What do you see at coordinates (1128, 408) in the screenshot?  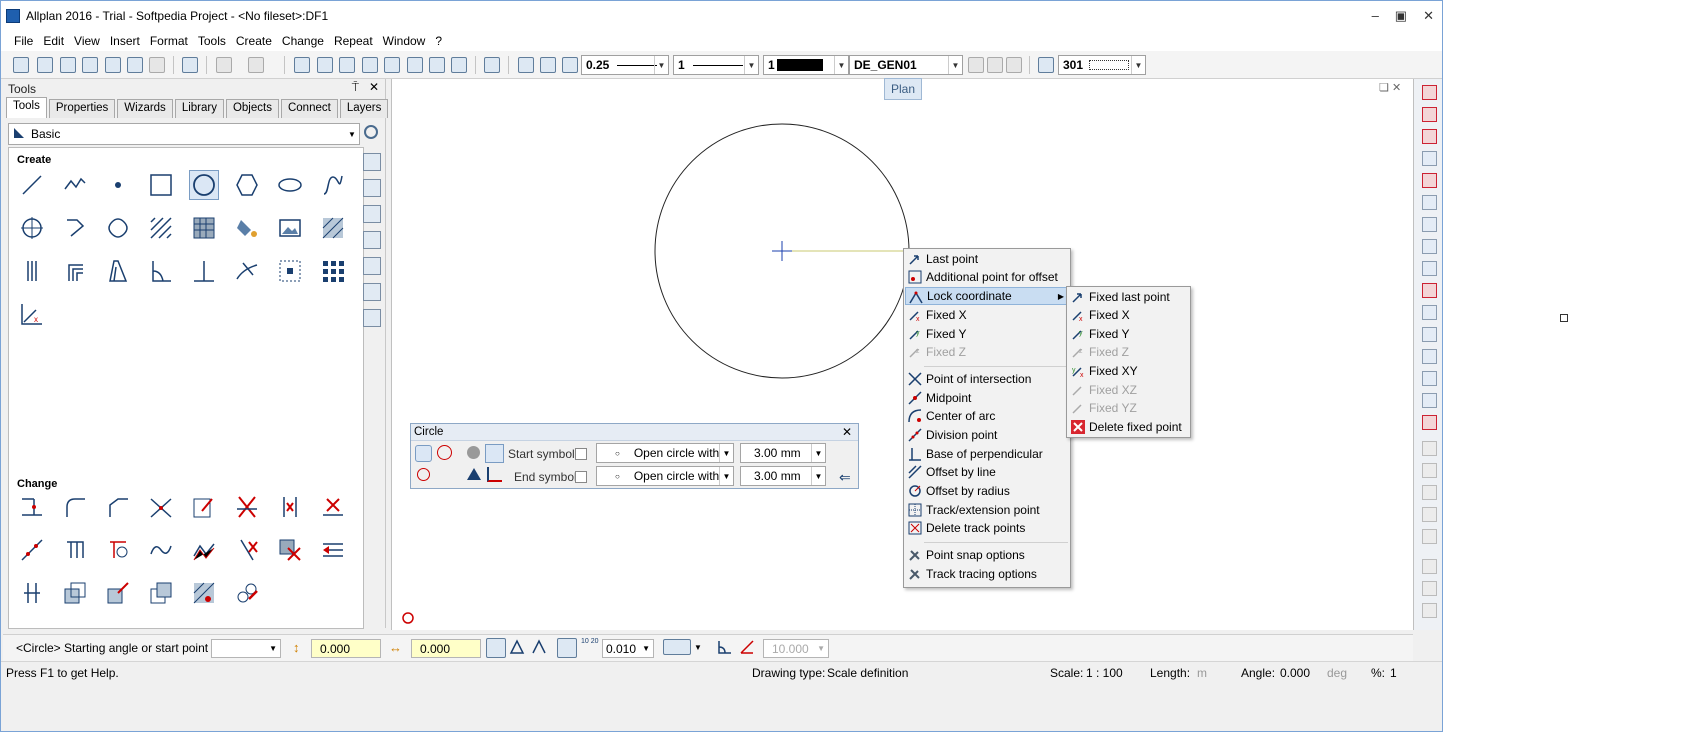 I see `submenu-fixed-yz: Fixed YZ` at bounding box center [1128, 408].